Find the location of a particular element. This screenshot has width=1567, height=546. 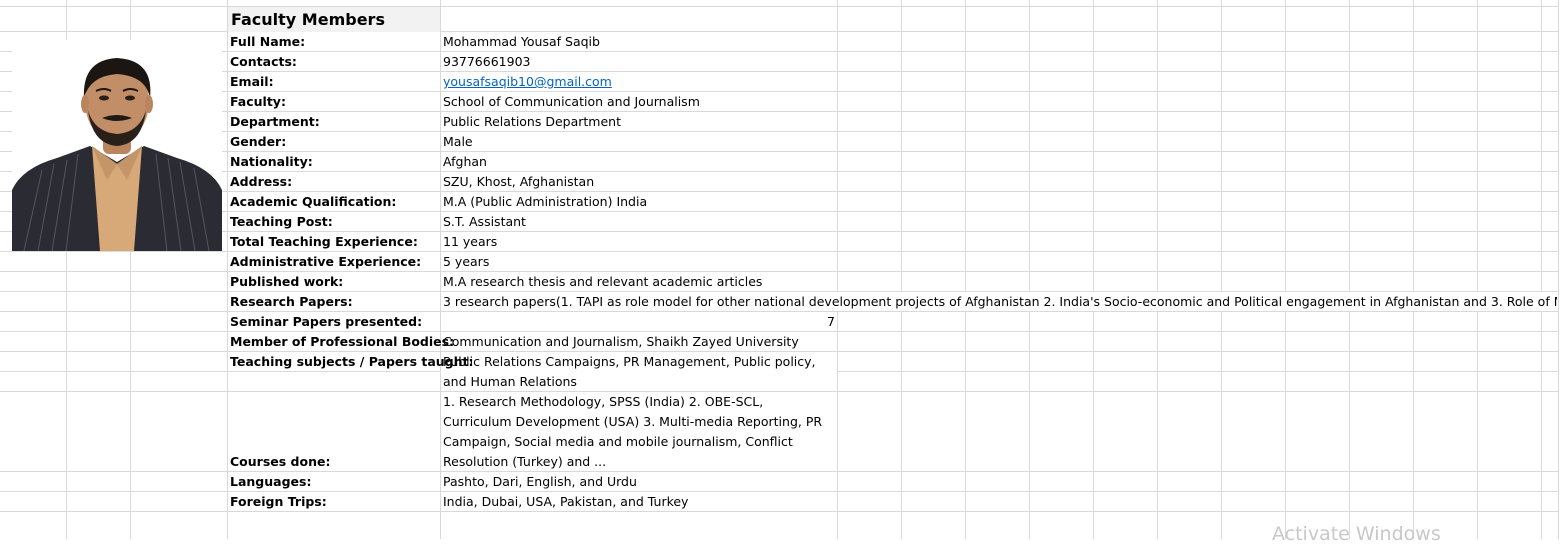

label-administrative-experience: Administrative Experience: is located at coordinates (325, 262).